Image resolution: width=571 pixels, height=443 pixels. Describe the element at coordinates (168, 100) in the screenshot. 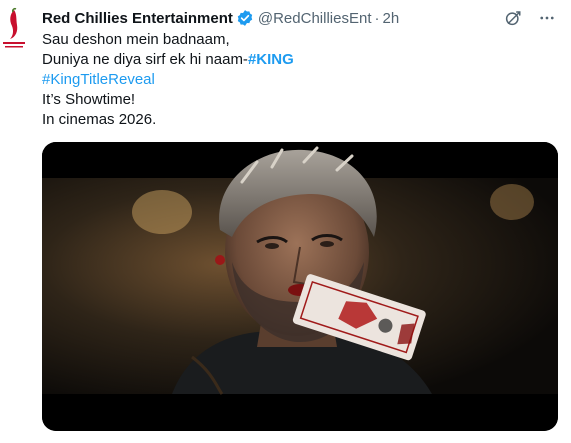

I see `tweet-line-4: It’s Showtime!` at that location.